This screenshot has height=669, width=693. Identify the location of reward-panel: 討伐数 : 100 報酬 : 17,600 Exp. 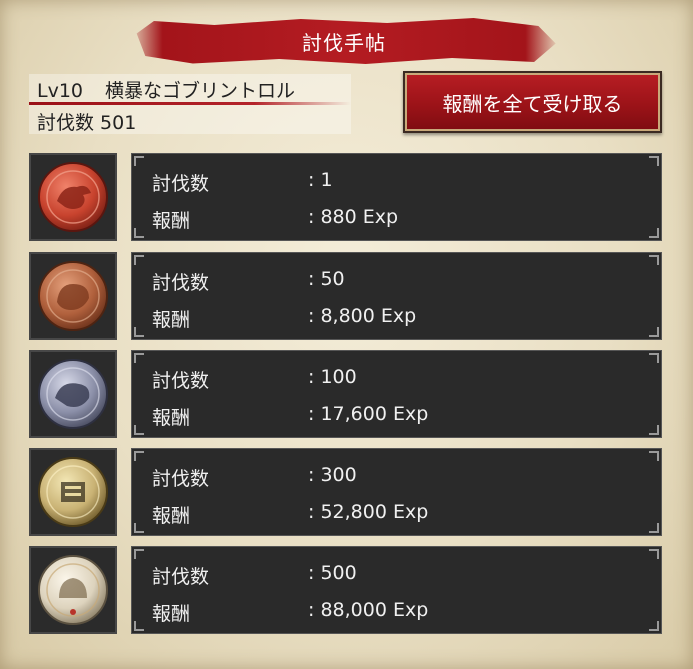
(396, 394).